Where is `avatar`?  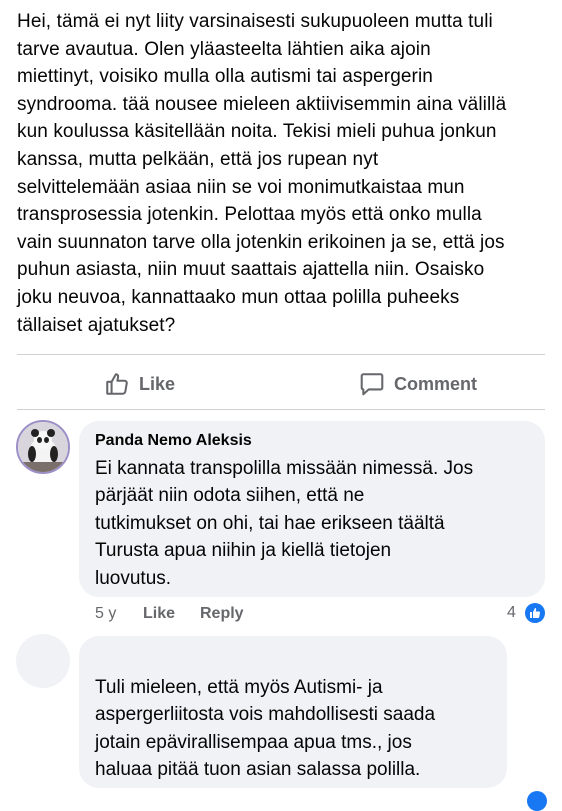
avatar is located at coordinates (43, 447).